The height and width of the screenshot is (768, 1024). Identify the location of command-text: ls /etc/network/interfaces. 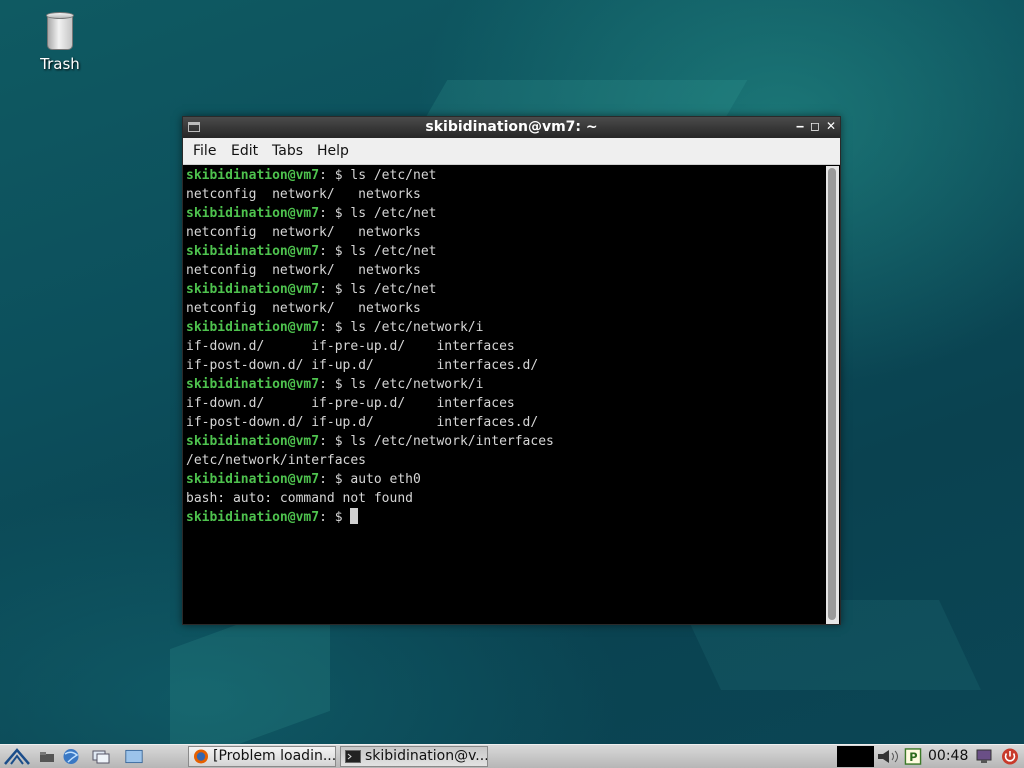
(452, 441).